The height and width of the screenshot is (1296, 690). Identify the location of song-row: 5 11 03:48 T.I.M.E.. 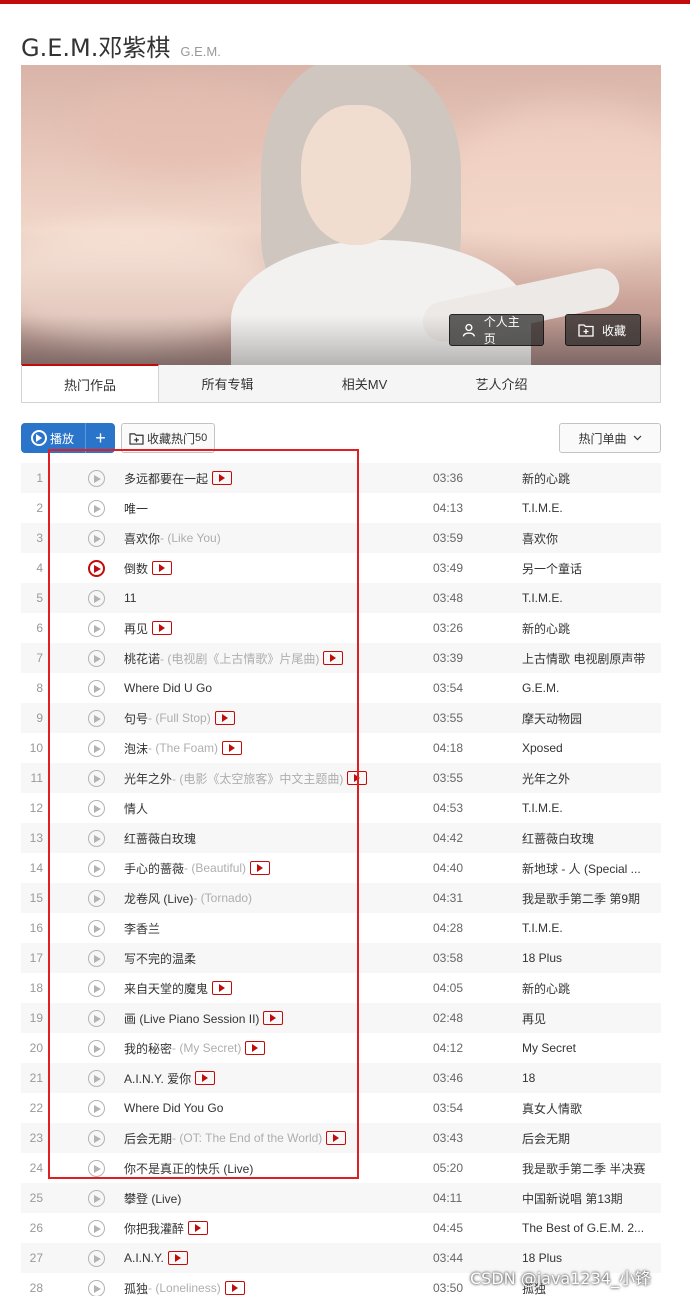
(341, 598).